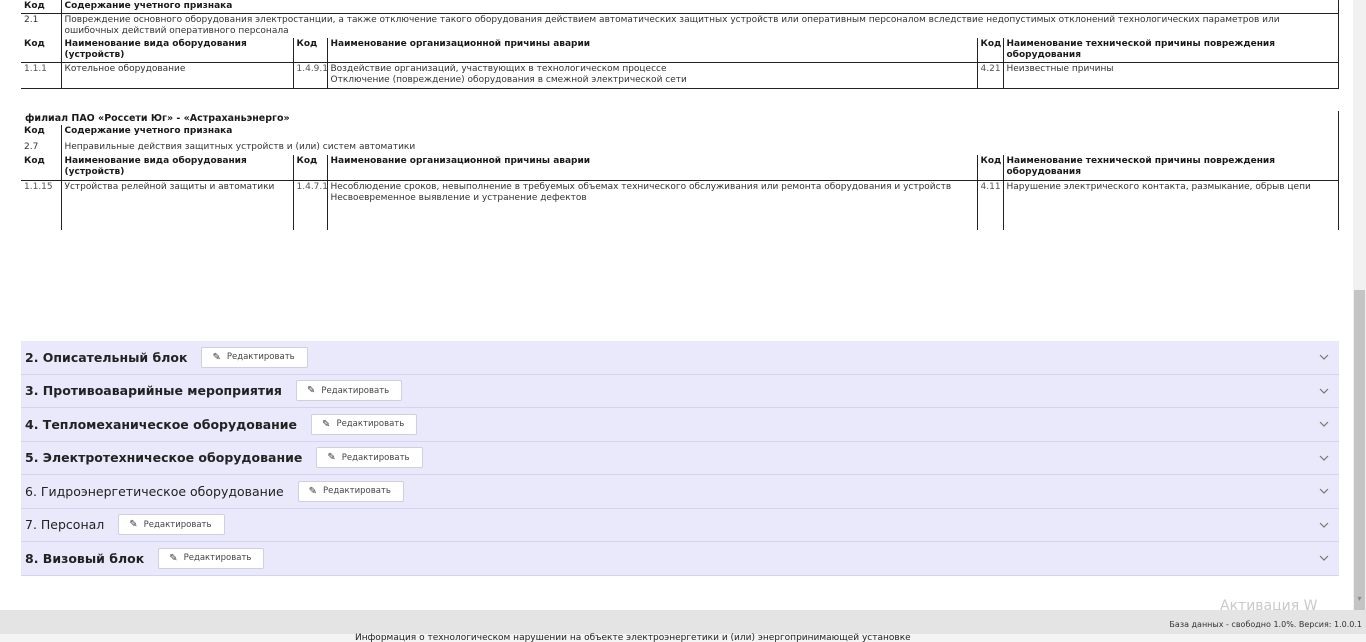 Image resolution: width=1366 pixels, height=642 pixels. Describe the element at coordinates (680, 559) in the screenshot. I see `section-visa: 8. Визовый блок ✎ Редактировать` at that location.